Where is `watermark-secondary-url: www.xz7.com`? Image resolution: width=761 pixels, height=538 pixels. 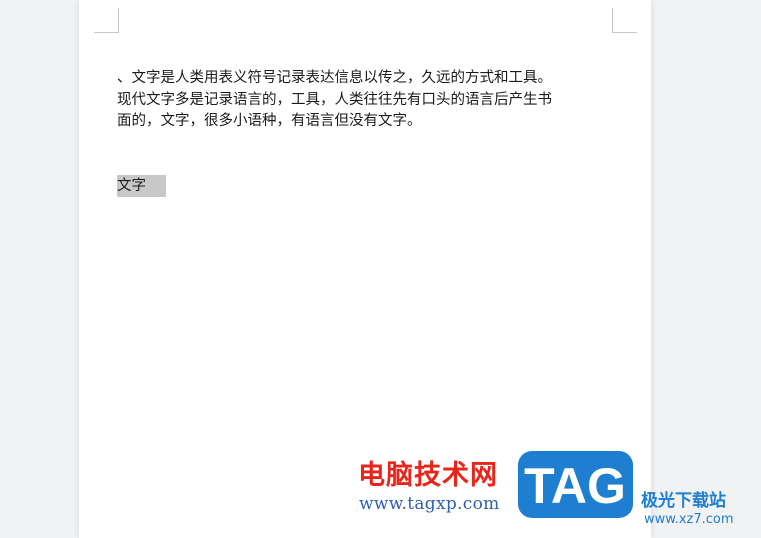
watermark-secondary-url: www.xz7.com is located at coordinates (689, 519).